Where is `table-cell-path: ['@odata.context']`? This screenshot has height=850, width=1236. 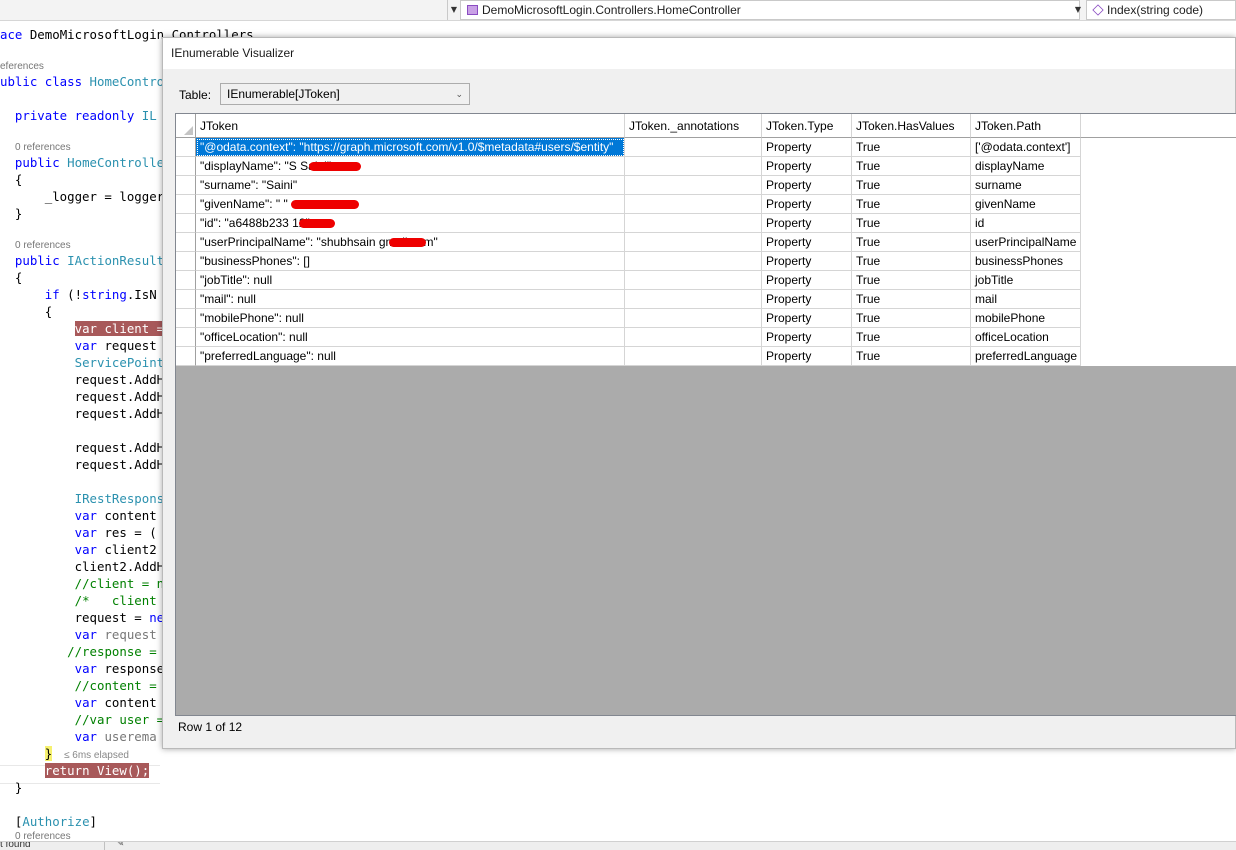 table-cell-path: ['@odata.context'] is located at coordinates (1026, 147).